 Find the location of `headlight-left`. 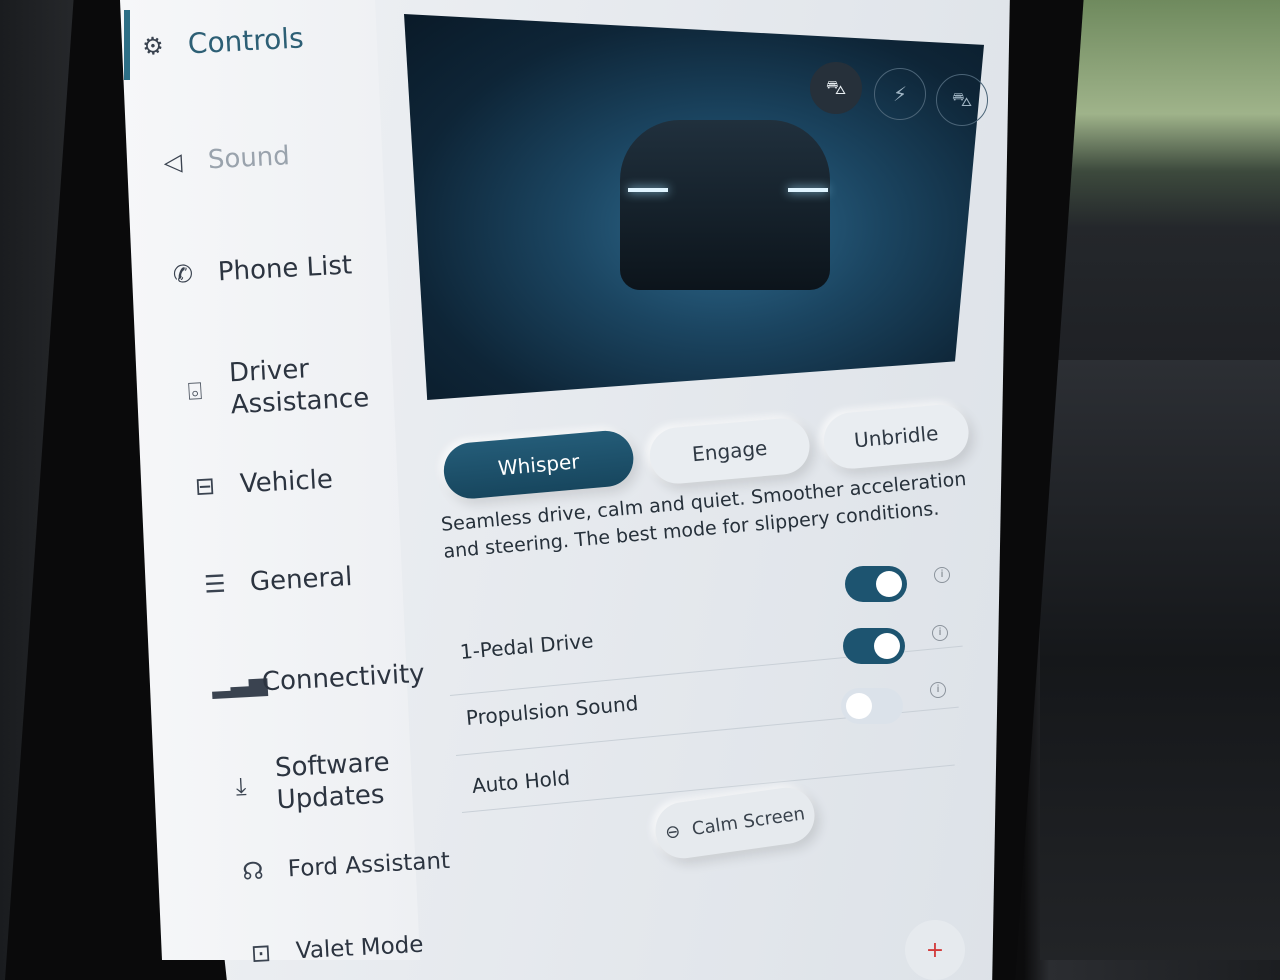

headlight-left is located at coordinates (648, 190).